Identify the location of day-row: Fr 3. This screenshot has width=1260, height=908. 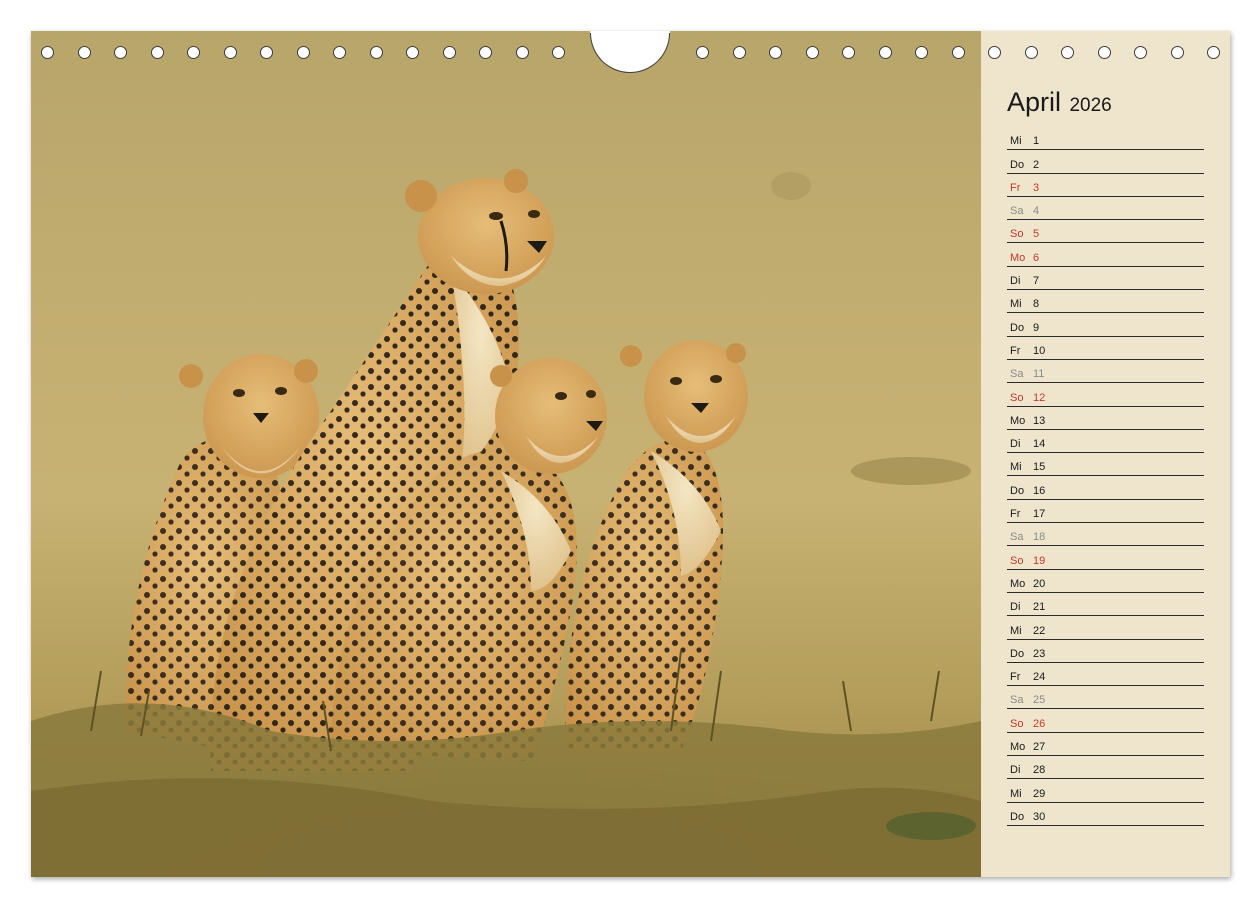
(1105, 186).